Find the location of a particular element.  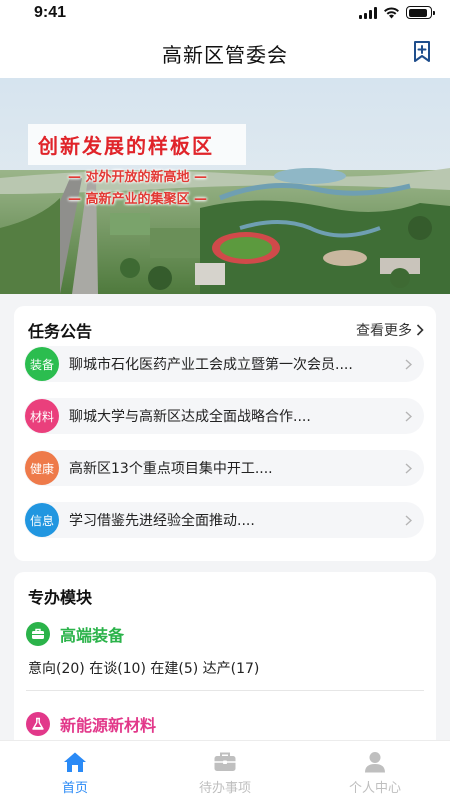

status-icons is located at coordinates (397, 12).